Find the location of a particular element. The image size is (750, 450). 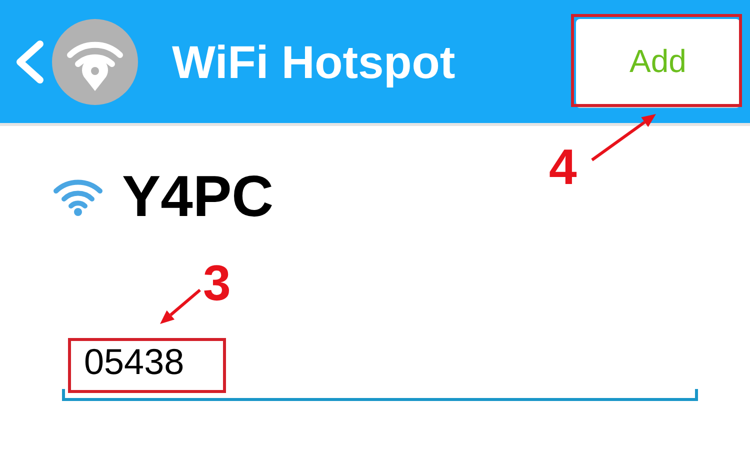

network-name: Y4PC is located at coordinates (198, 197).